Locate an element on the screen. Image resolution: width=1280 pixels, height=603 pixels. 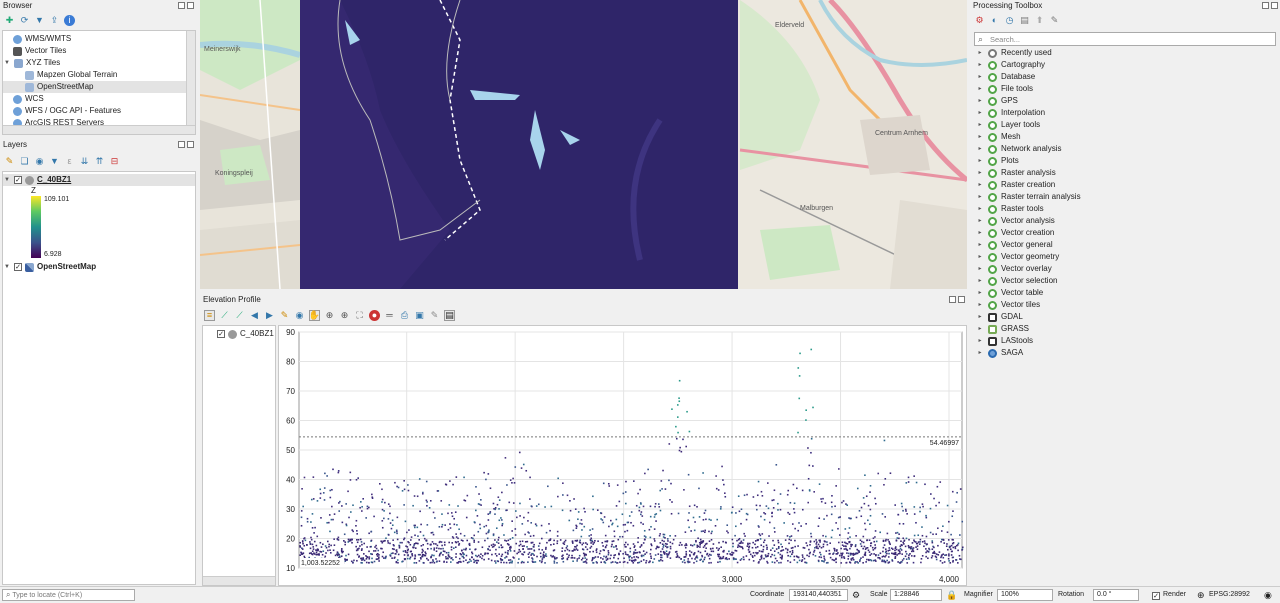
info-icon: i is located at coordinates (69, 20).